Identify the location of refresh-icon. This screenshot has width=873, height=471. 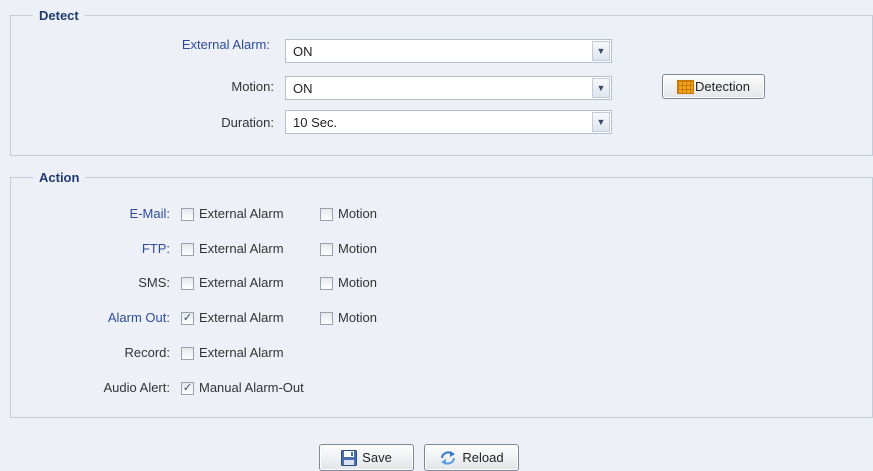
(448, 457).